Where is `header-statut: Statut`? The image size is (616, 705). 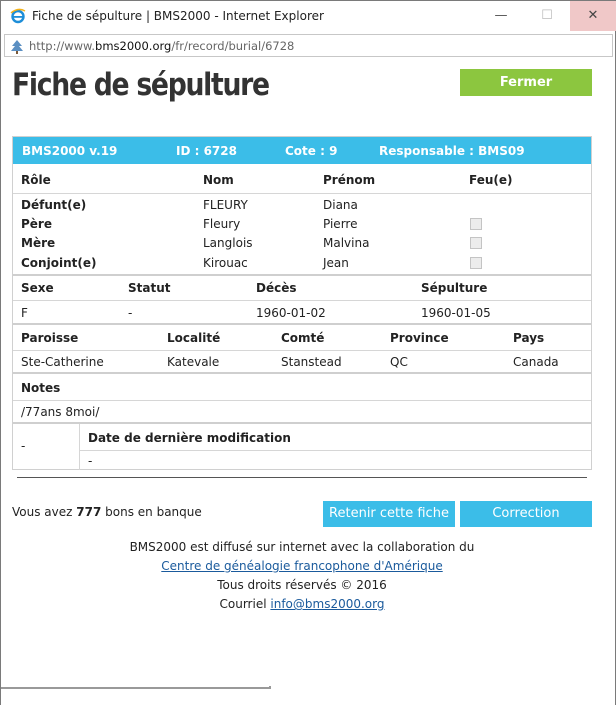 header-statut: Statut is located at coordinates (149, 288).